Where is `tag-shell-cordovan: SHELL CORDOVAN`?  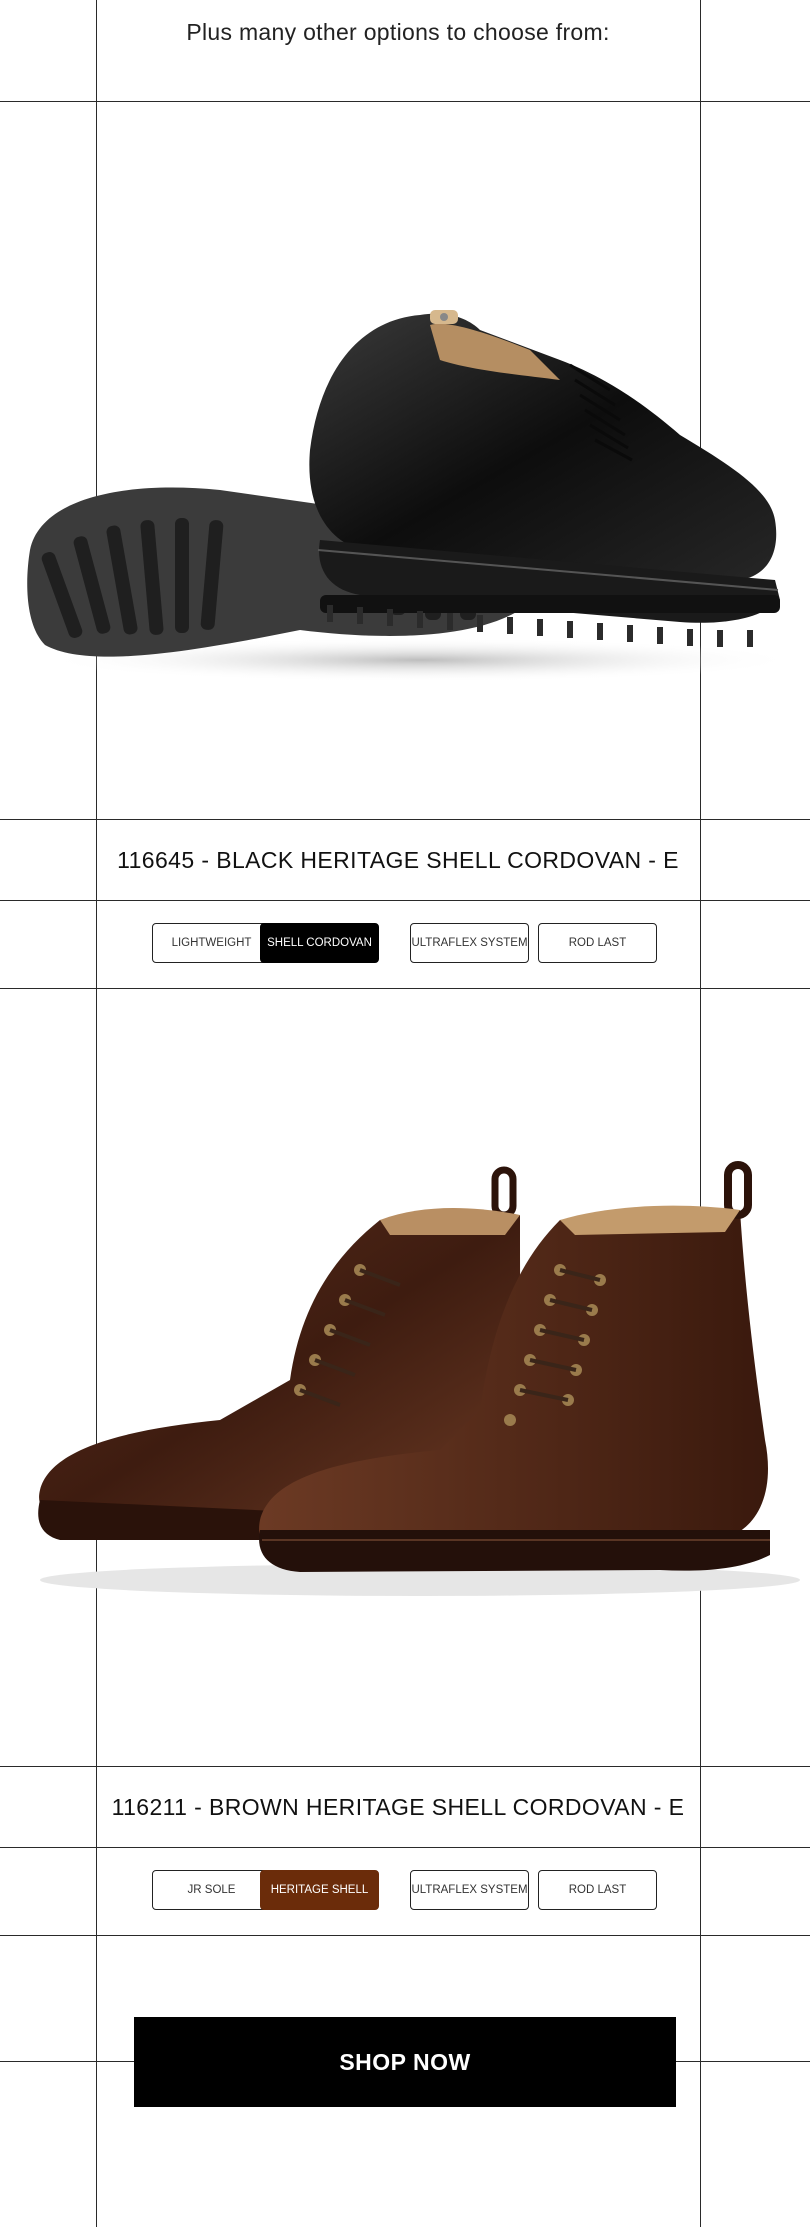
tag-shell-cordovan: SHELL CORDOVAN is located at coordinates (319, 943).